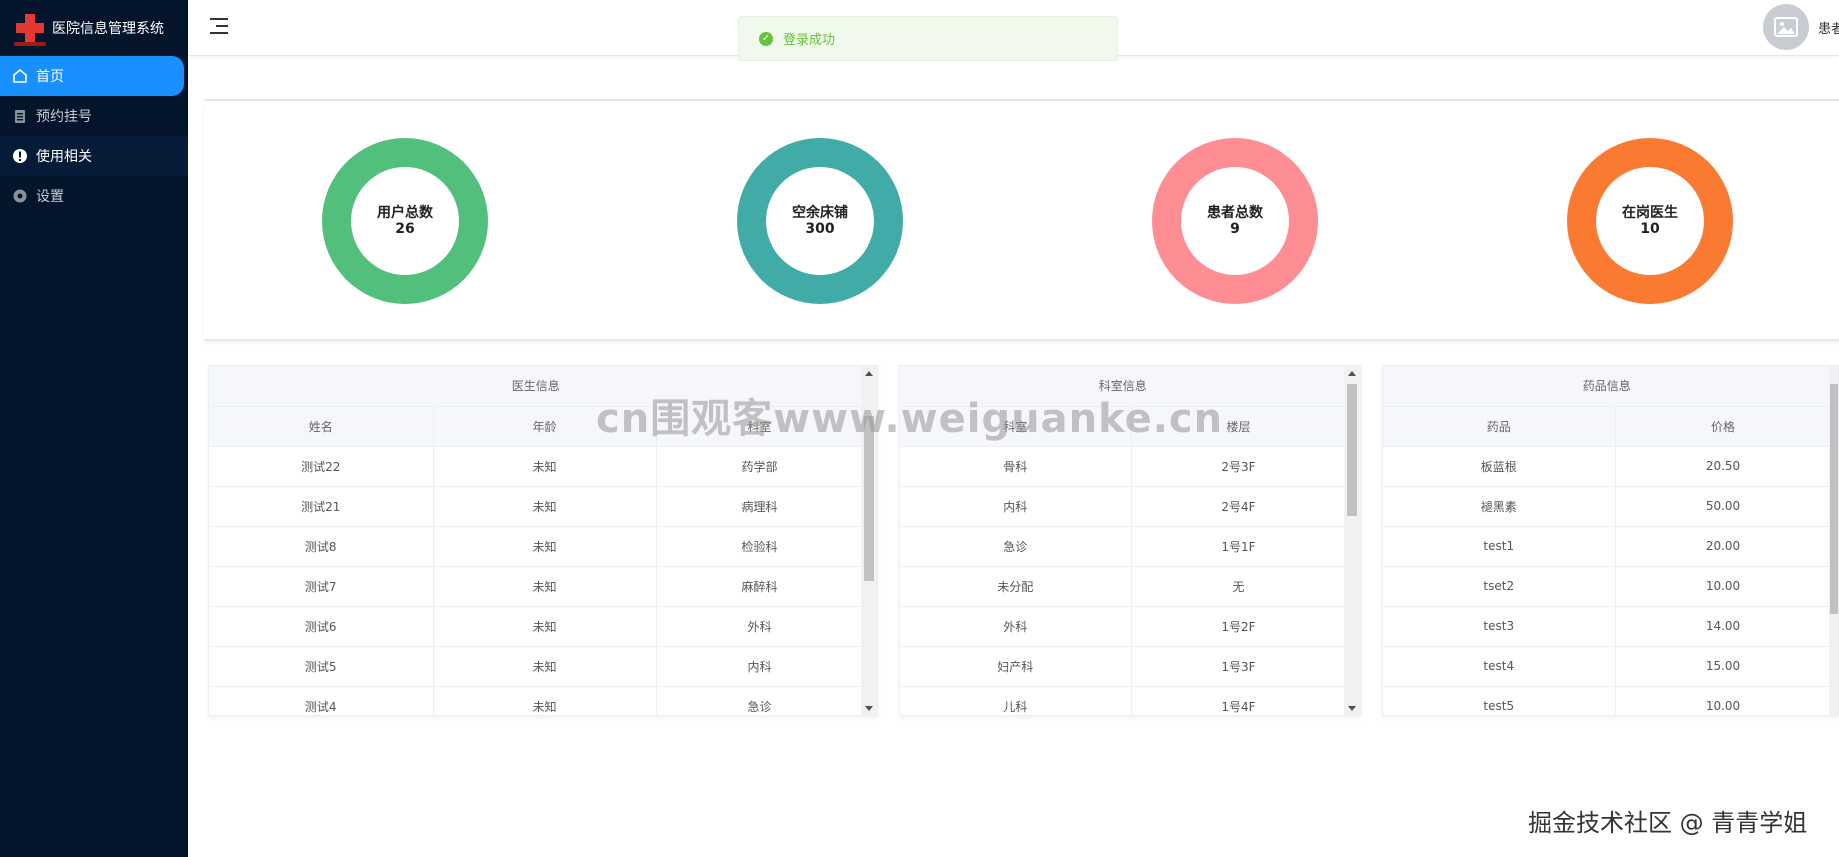  I want to click on stat-ring-beds: 空余床铺 300, so click(820, 221).